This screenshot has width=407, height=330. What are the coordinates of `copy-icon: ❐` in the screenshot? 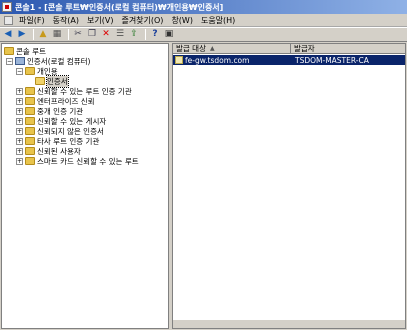 It's located at (92, 35).